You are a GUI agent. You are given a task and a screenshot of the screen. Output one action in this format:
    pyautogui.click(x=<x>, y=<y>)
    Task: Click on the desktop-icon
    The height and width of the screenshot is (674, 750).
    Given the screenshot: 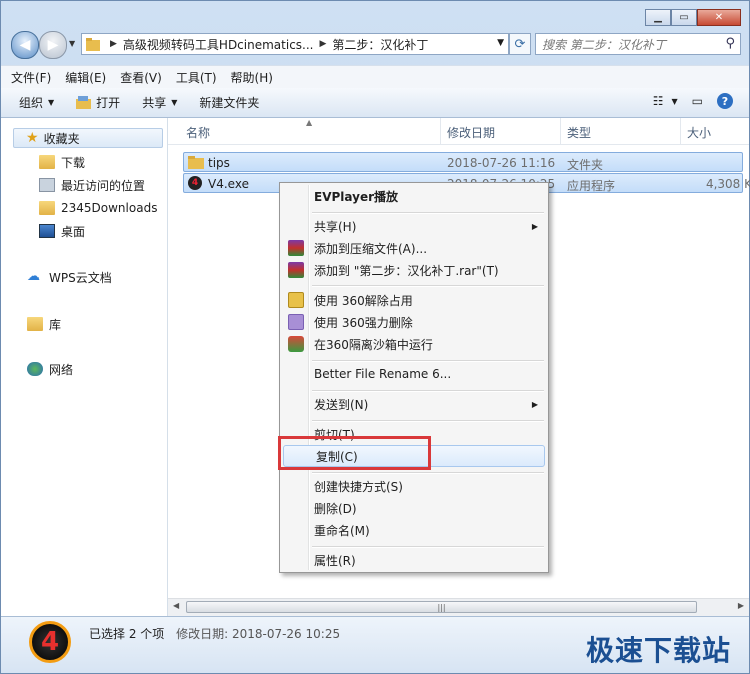 What is the action you would take?
    pyautogui.click(x=47, y=231)
    